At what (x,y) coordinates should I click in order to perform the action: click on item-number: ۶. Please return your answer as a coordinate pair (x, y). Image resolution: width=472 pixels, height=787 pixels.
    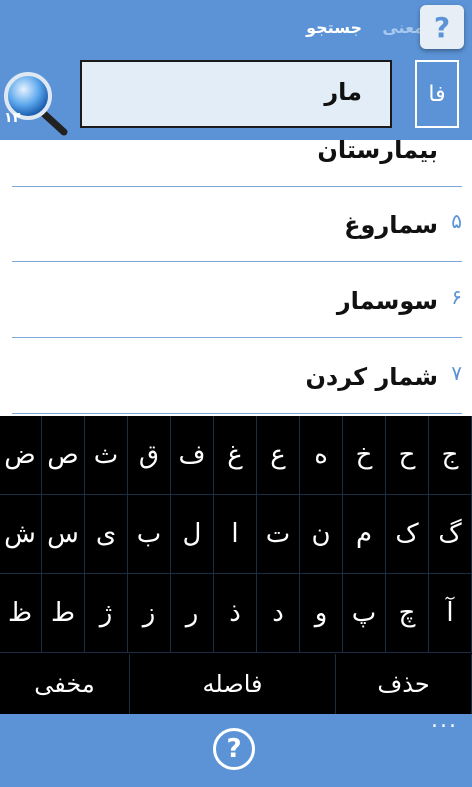
    Looking at the image, I should click on (456, 297).